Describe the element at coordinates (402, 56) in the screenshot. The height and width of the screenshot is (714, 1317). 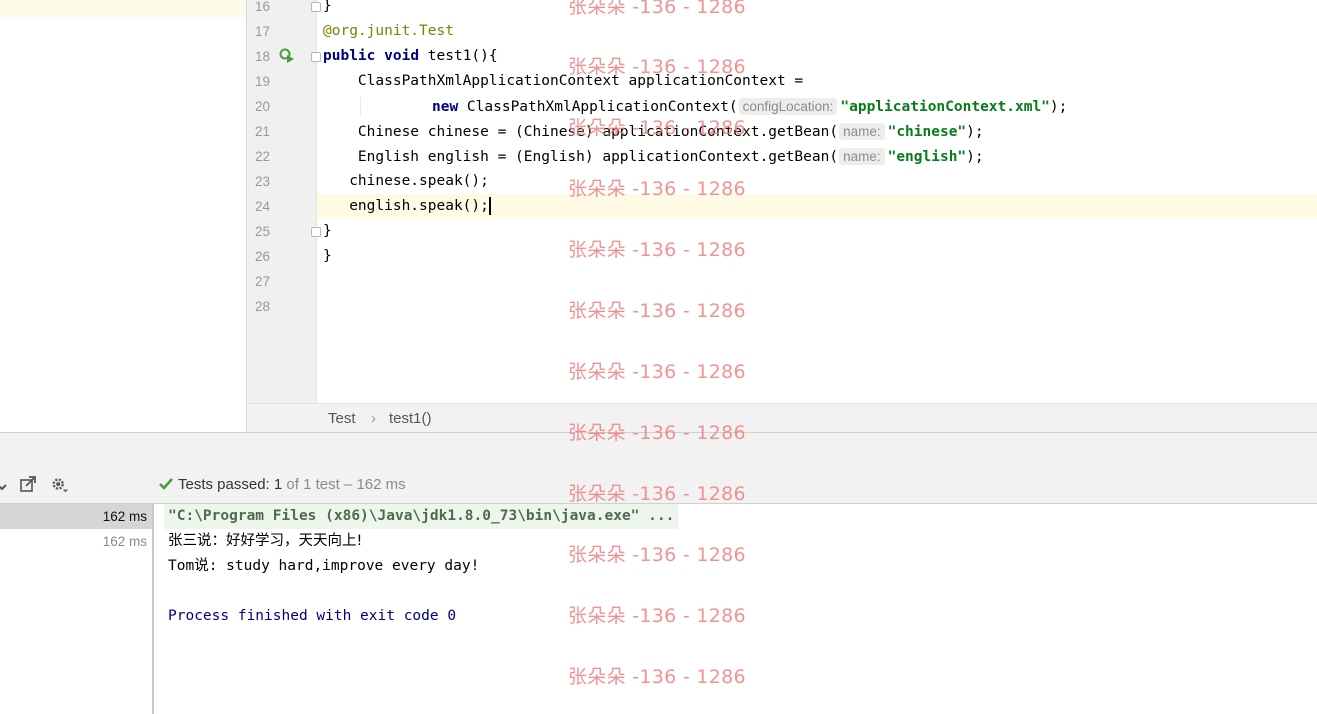
I see `keyword-void: void` at that location.